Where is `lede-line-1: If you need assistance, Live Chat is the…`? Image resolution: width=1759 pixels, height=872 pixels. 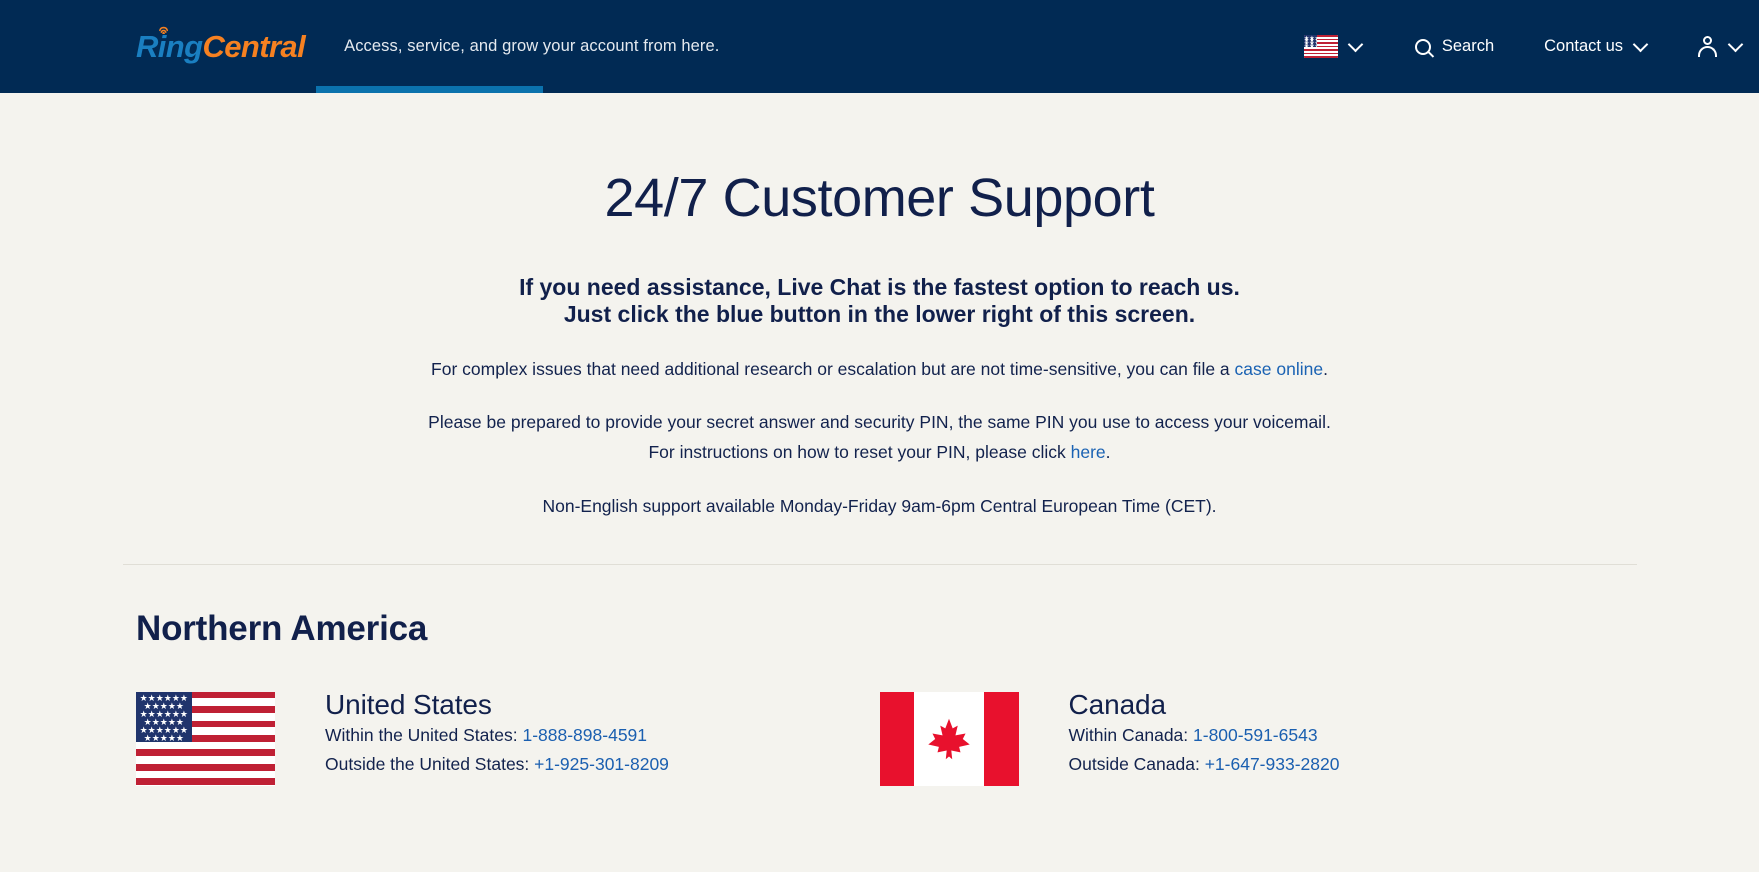
lede-line-1: If you need assistance, Live Chat is the… is located at coordinates (879, 287).